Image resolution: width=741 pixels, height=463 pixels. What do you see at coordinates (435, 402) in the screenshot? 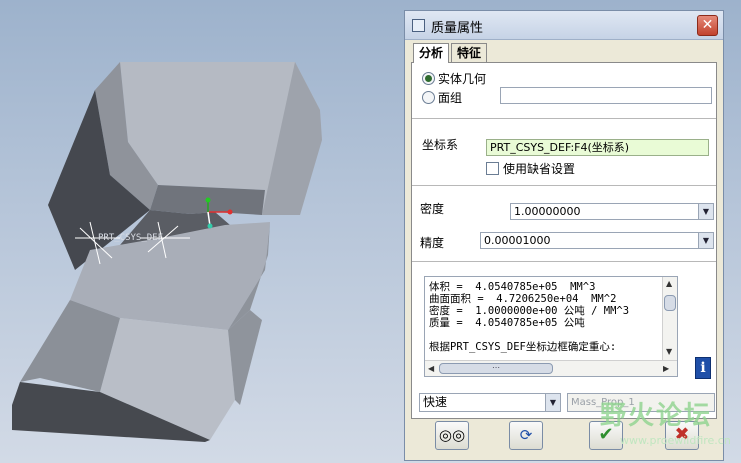
I see `calculation-mode-value: 快速` at bounding box center [435, 402].